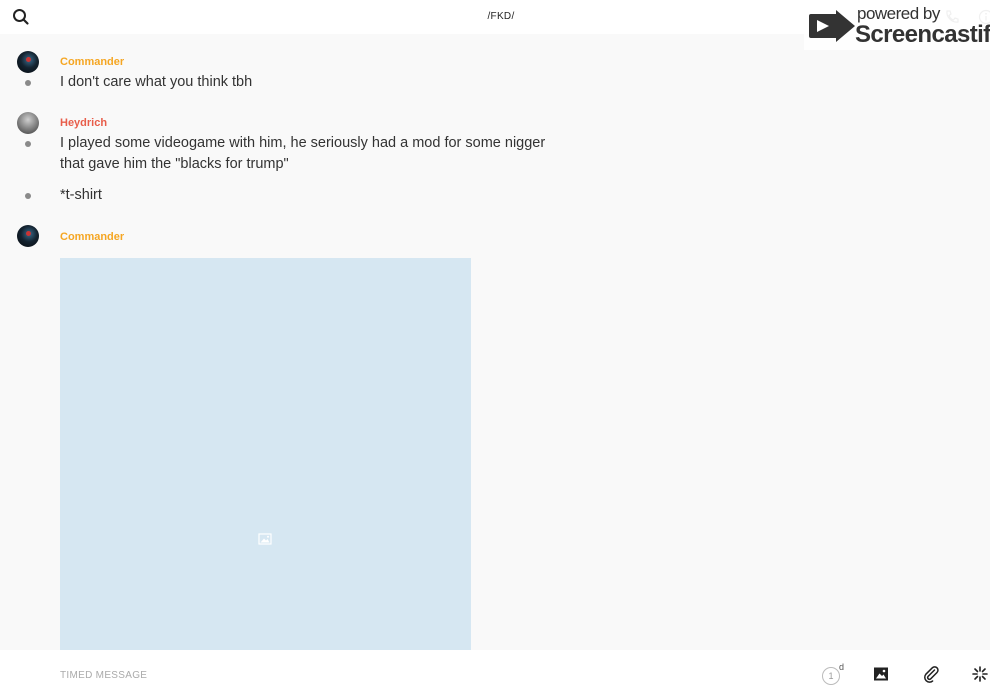 This screenshot has width=990, height=700. I want to click on paperclip-icon, so click(931, 674).